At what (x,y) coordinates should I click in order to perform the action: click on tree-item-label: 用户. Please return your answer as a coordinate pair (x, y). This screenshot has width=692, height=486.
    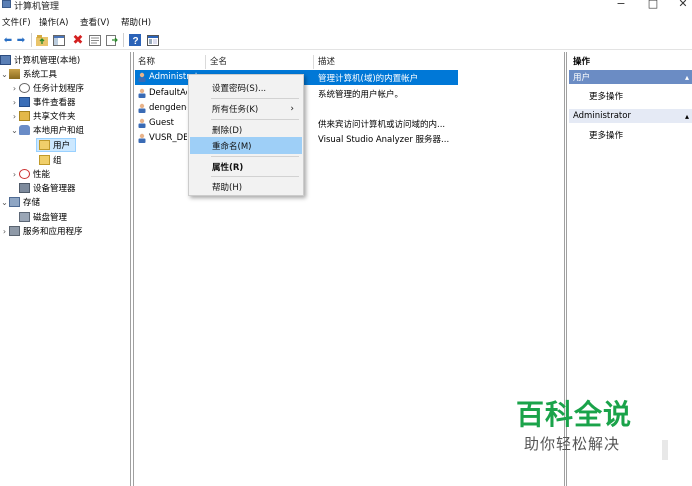
    Looking at the image, I should click on (62, 146).